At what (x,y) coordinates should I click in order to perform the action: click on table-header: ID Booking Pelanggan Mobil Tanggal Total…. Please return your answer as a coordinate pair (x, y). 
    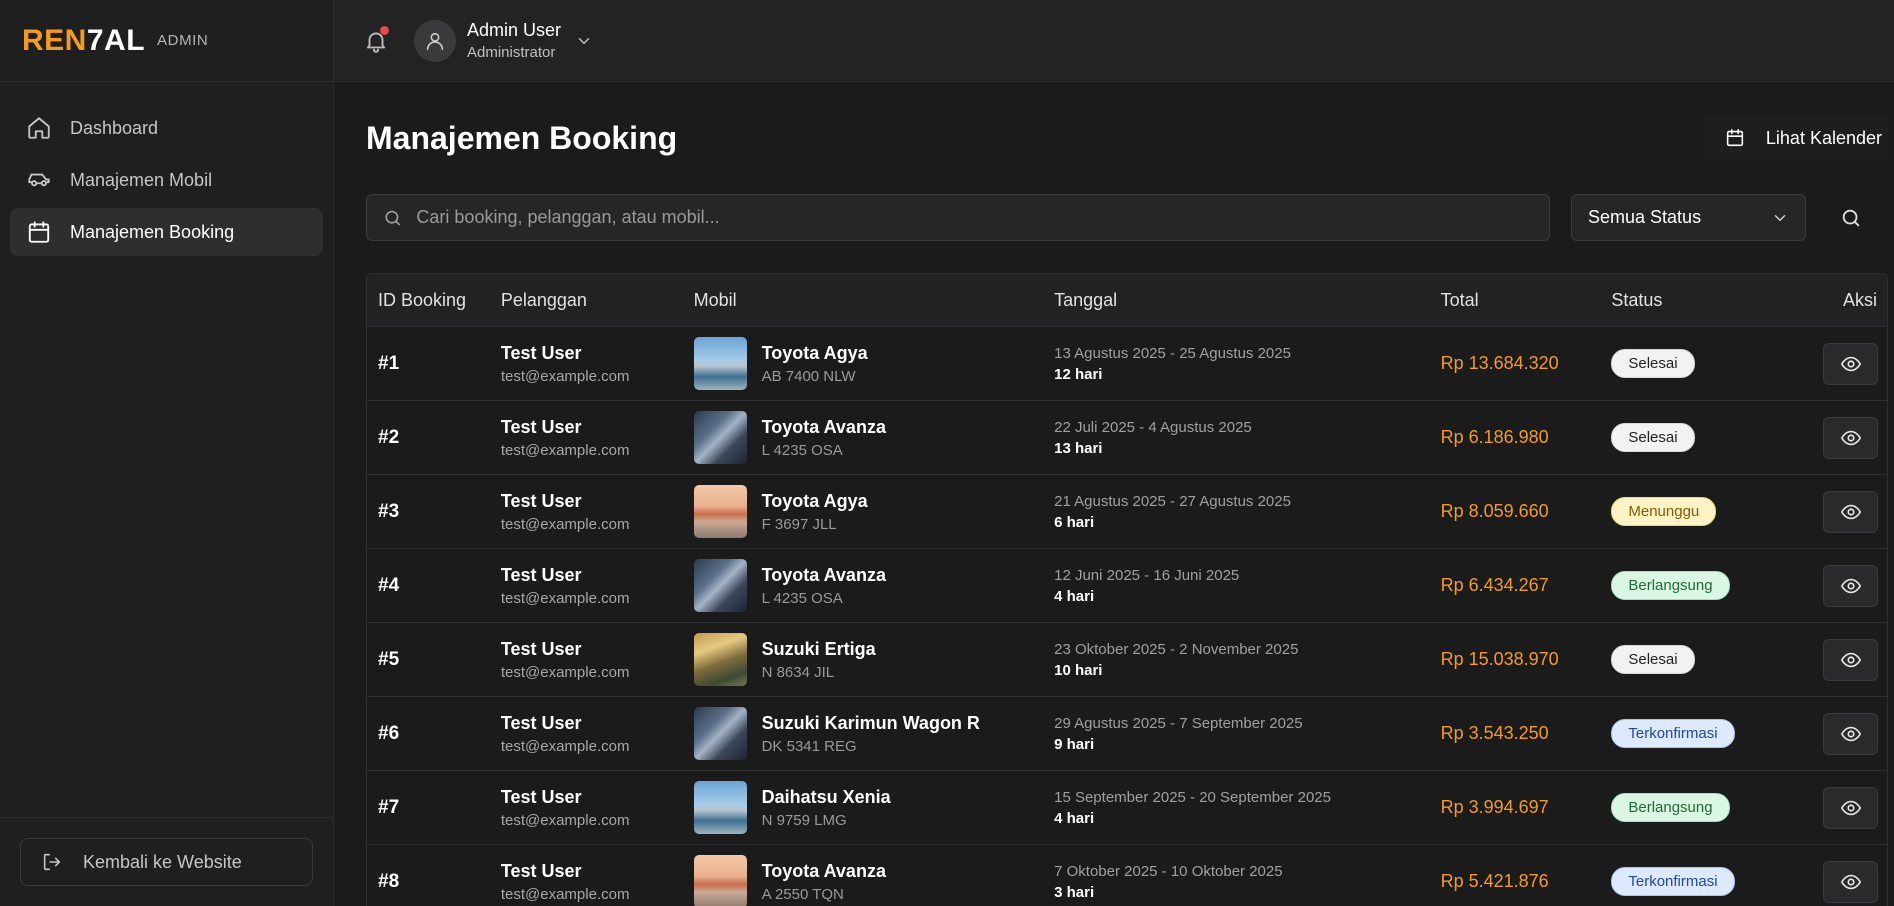
    Looking at the image, I should click on (1127, 300).